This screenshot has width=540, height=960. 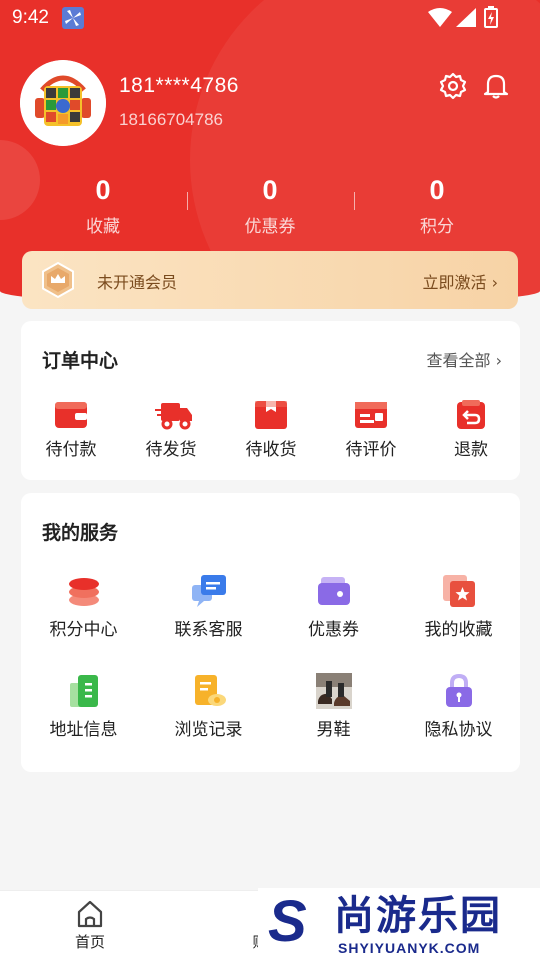 I want to click on service-label: 优惠券, so click(x=333, y=630).